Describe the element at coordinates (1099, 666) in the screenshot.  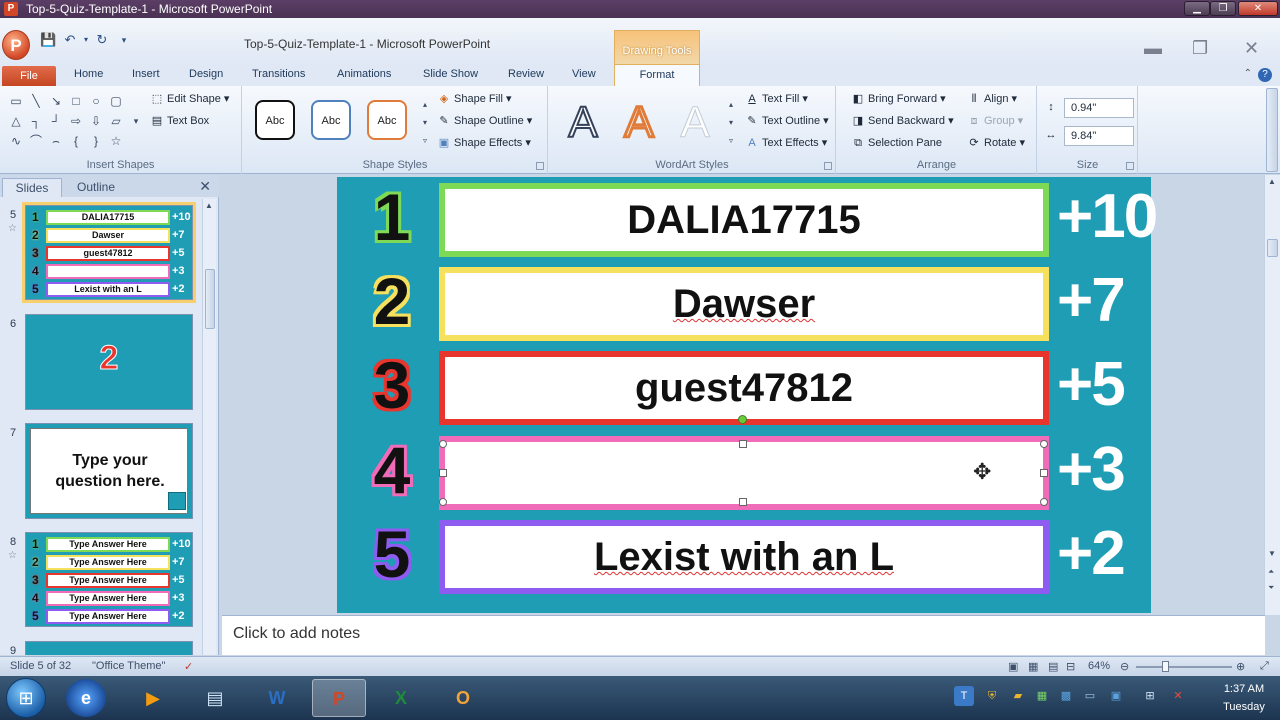
I see `zoom-level: 64%` at that location.